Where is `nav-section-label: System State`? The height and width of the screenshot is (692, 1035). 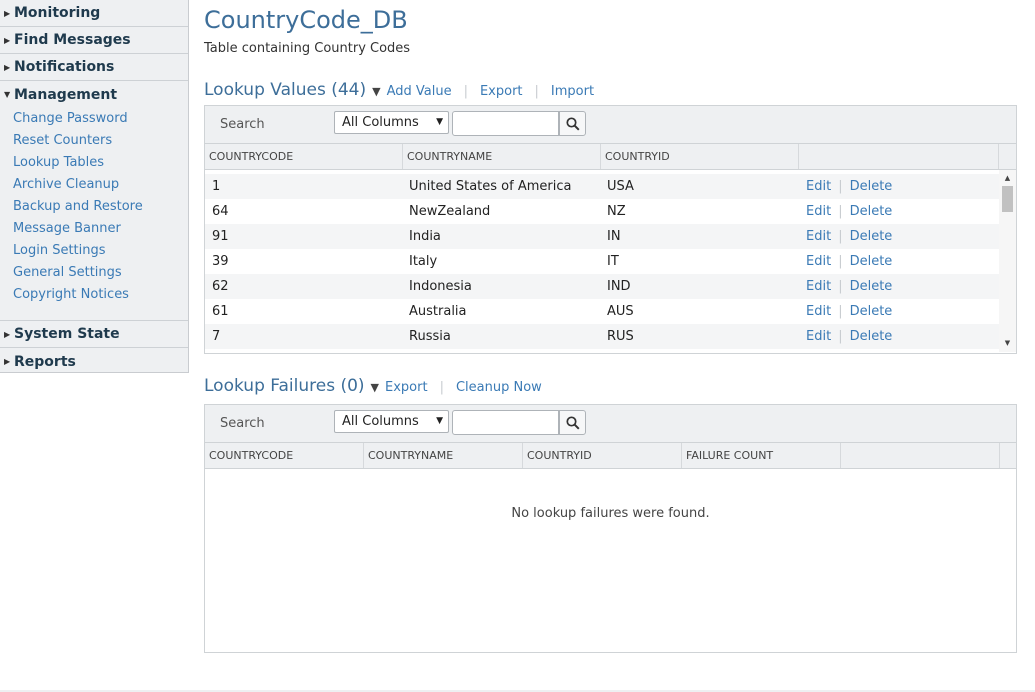
nav-section-label: System State is located at coordinates (67, 334).